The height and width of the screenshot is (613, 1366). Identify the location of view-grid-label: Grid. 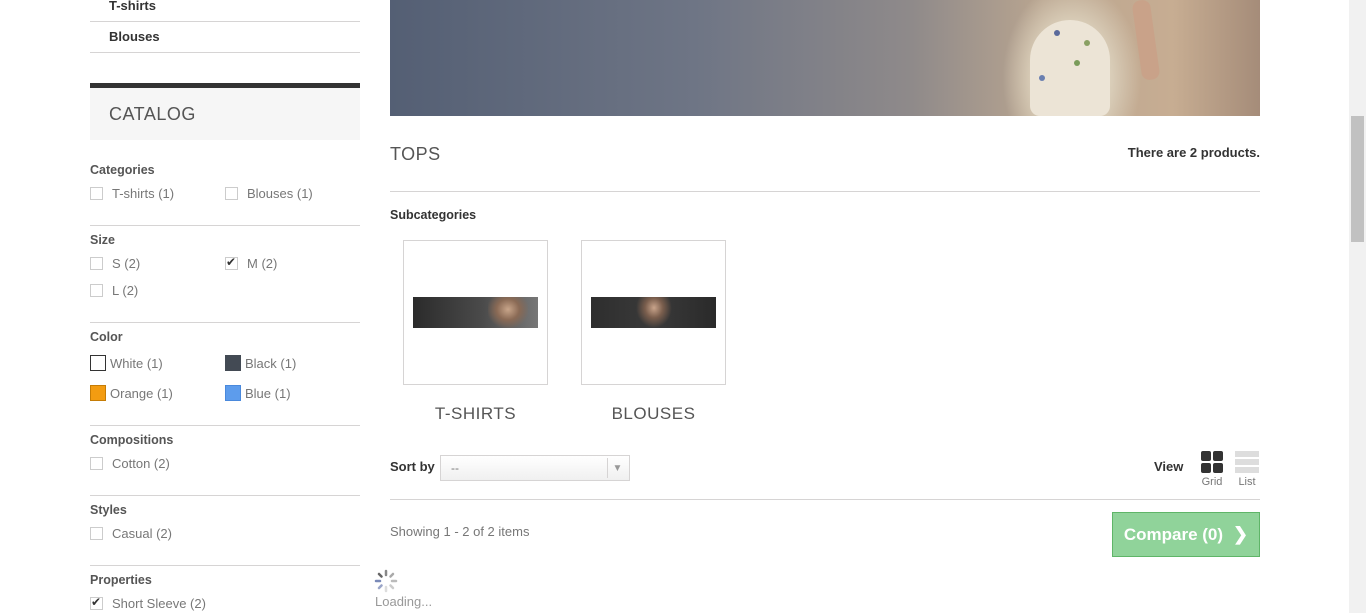
(1212, 482).